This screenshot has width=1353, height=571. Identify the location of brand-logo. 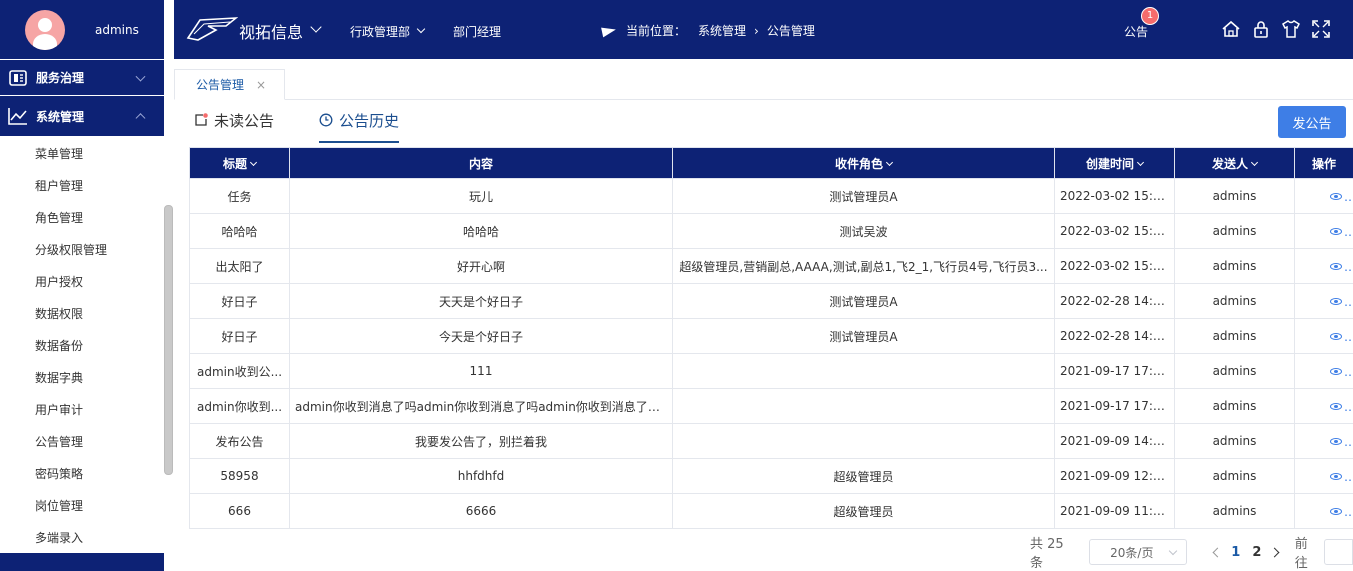
(212, 29).